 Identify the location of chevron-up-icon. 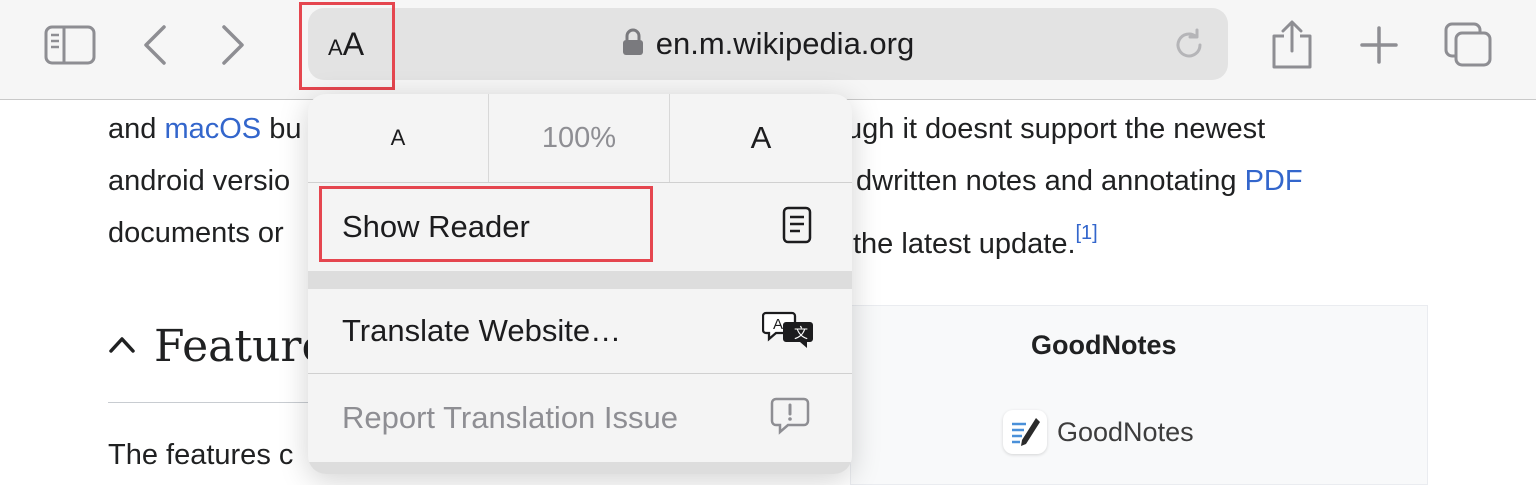
(122, 346).